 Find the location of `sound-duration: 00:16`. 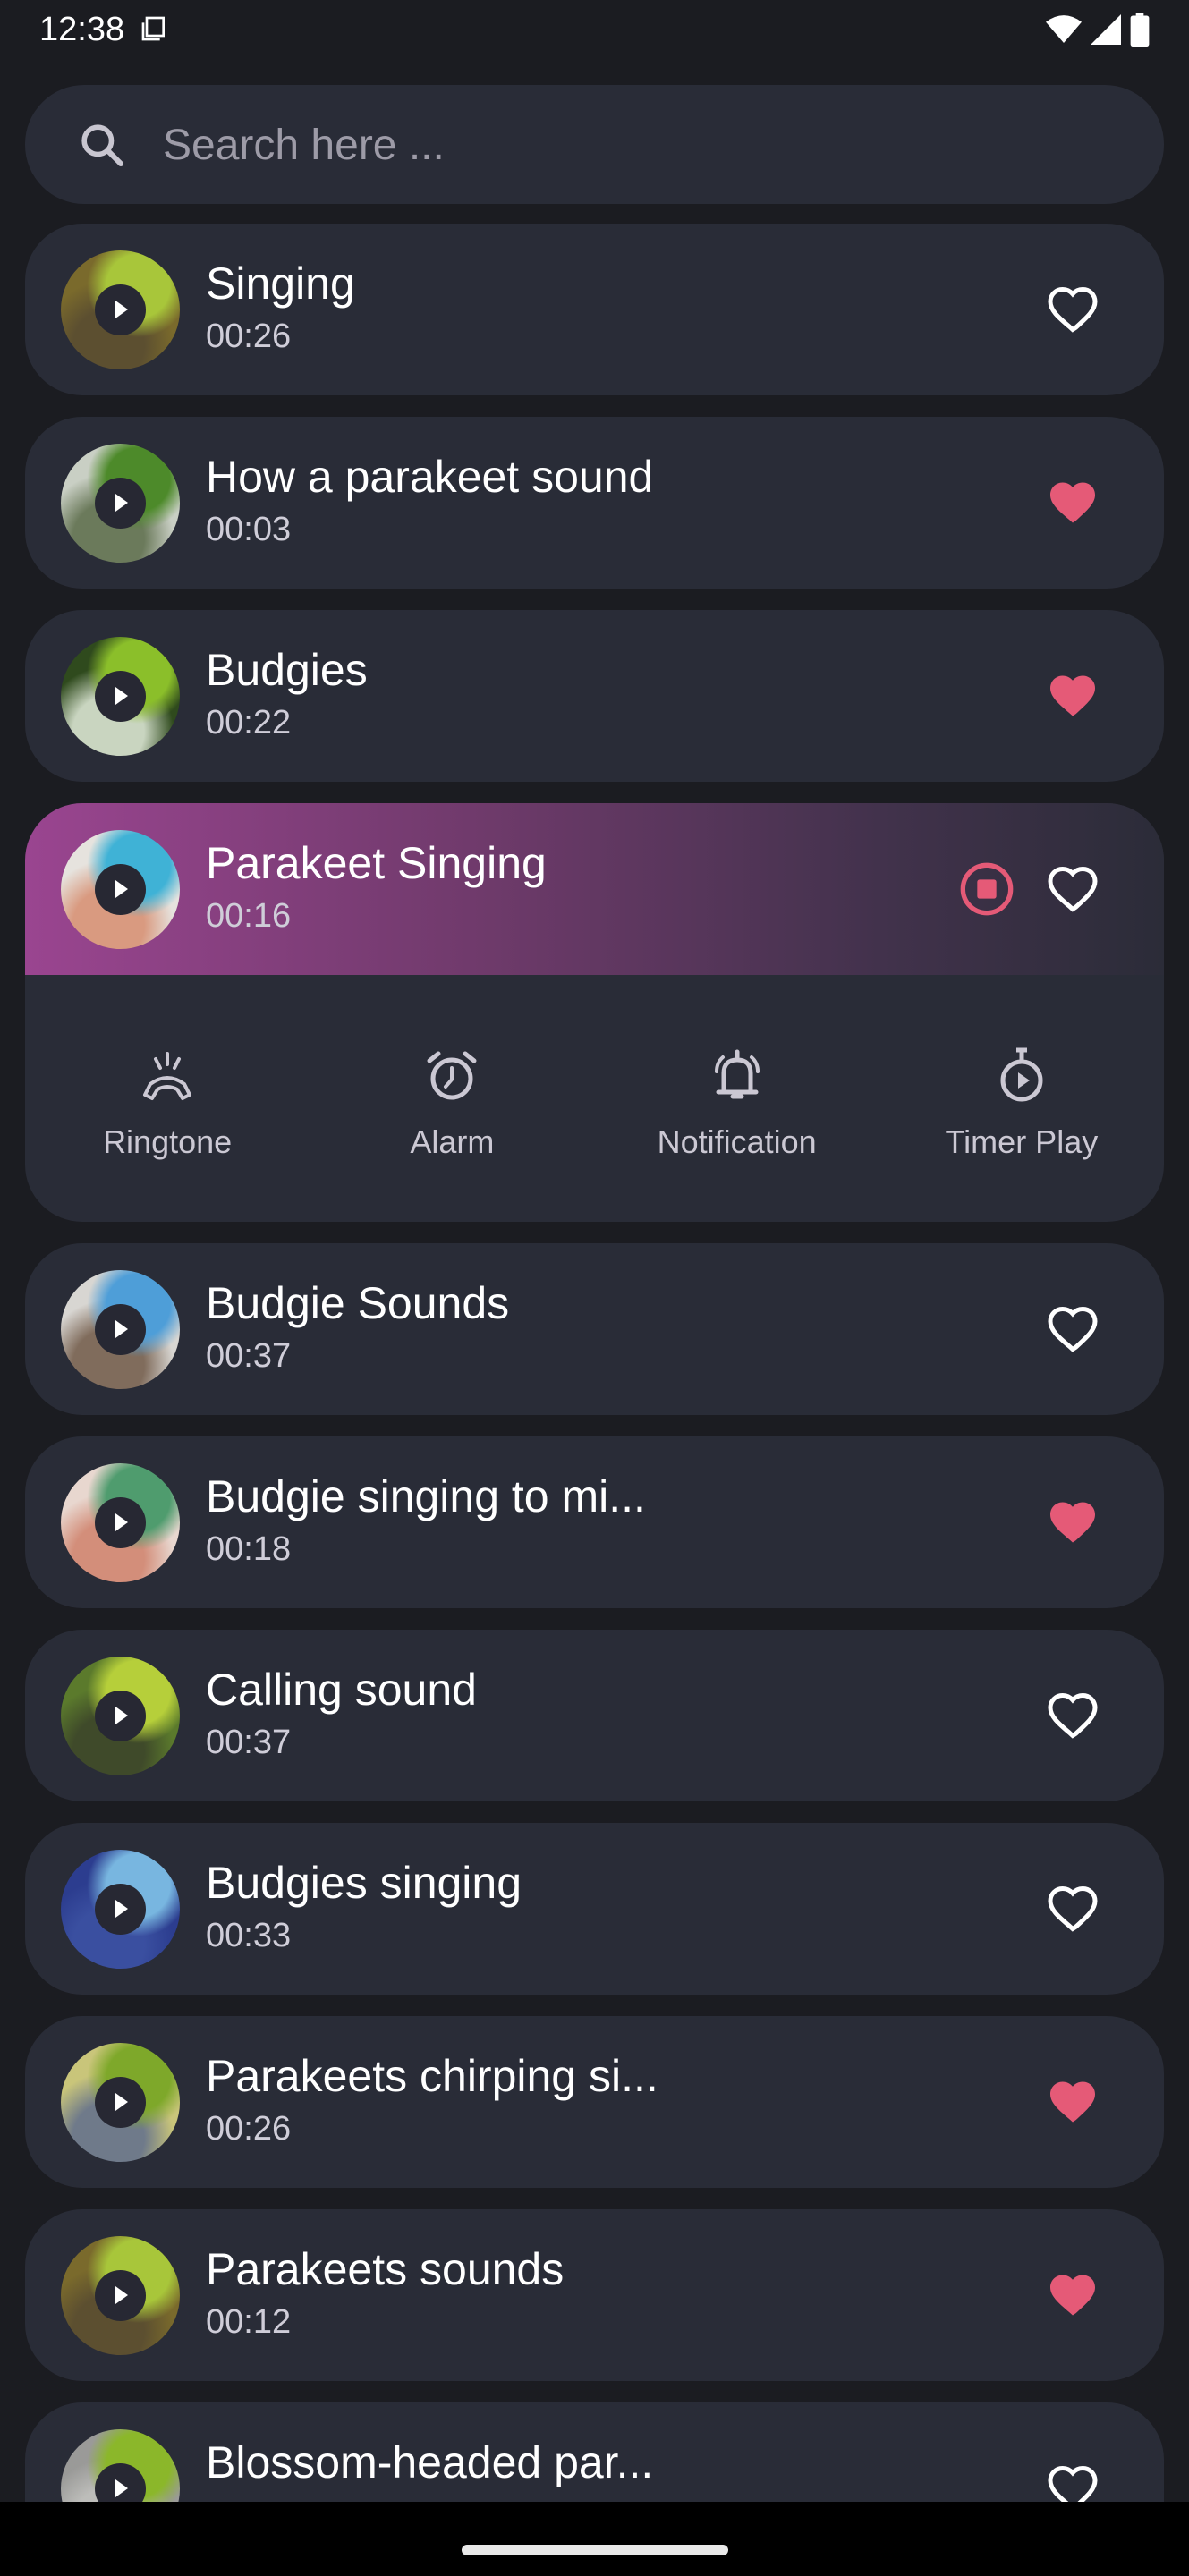

sound-duration: 00:16 is located at coordinates (249, 916).